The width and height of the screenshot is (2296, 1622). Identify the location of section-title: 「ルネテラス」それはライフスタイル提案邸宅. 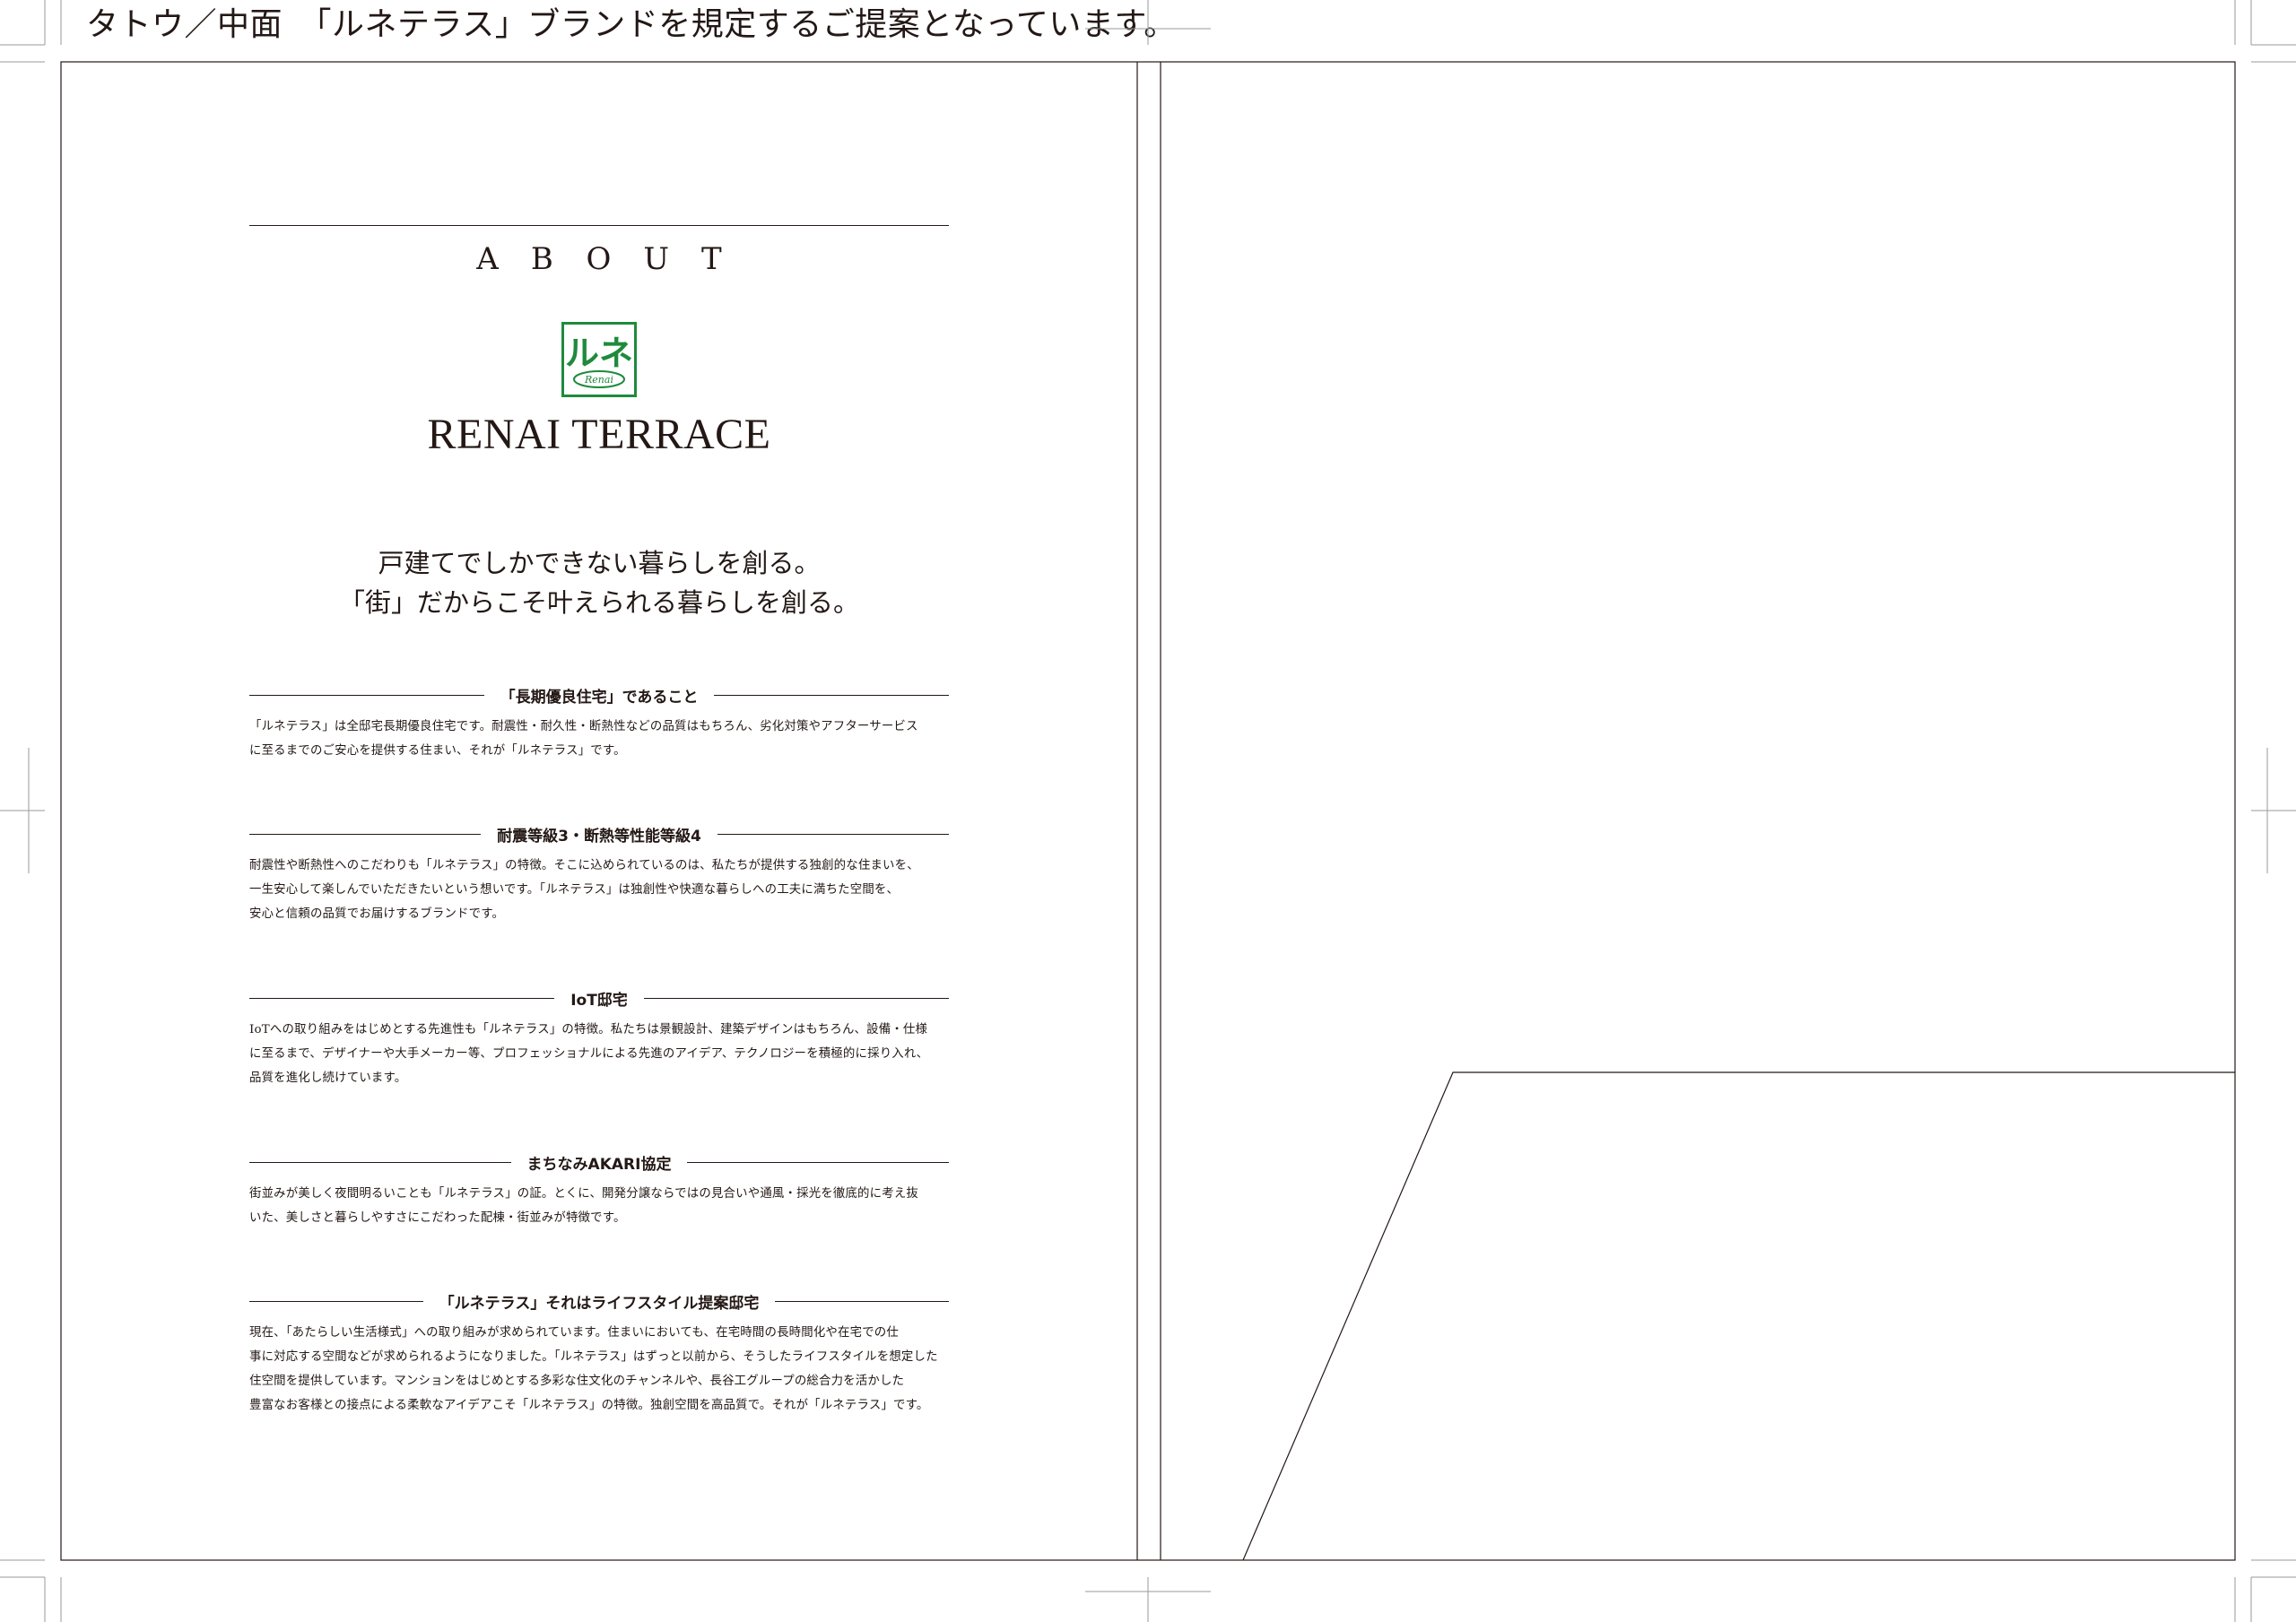
(599, 1303).